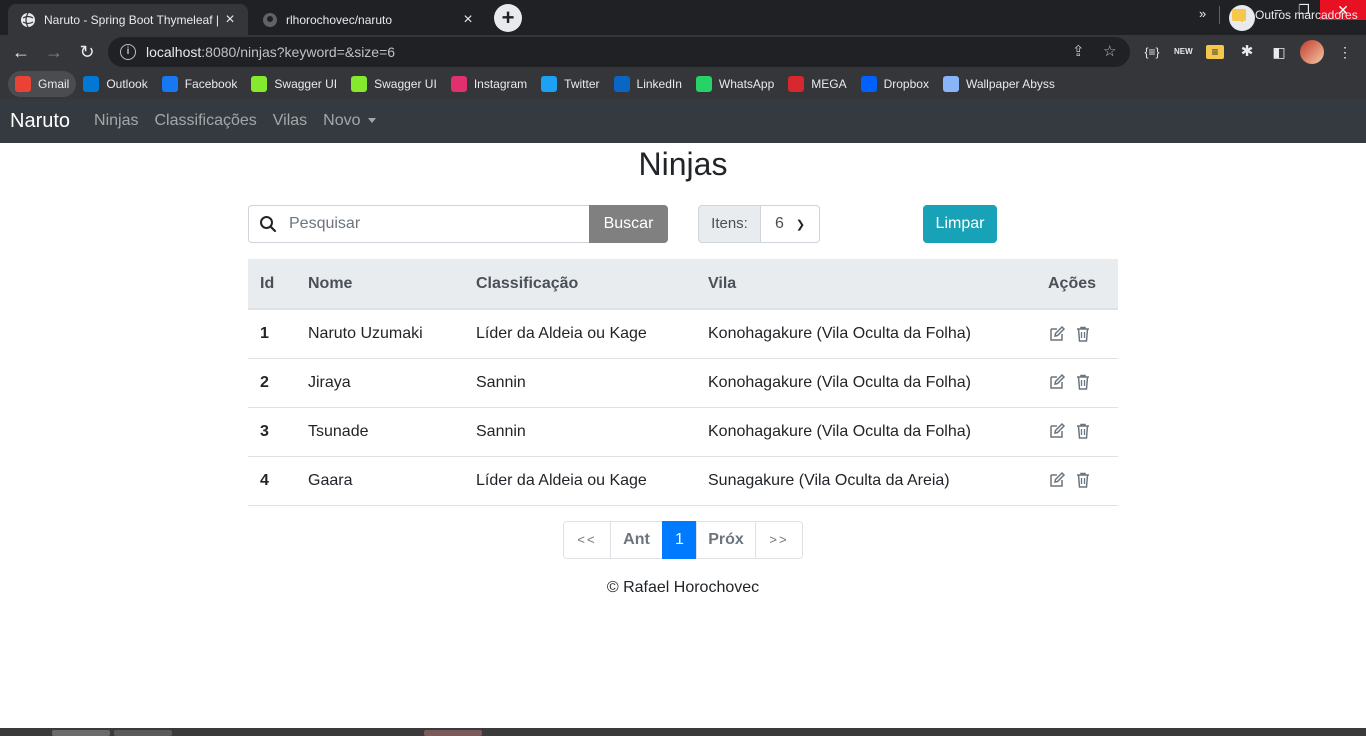 The width and height of the screenshot is (1366, 736). I want to click on bookmark-label: Dropbox, so click(906, 84).